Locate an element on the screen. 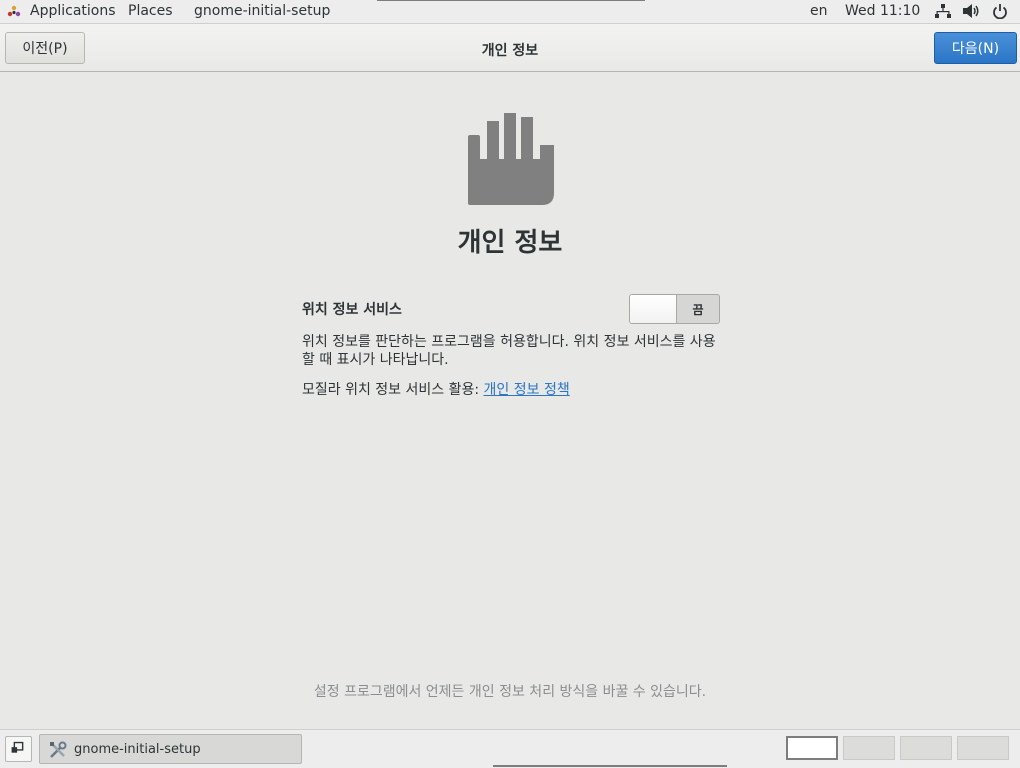  power-icon is located at coordinates (1000, 11).